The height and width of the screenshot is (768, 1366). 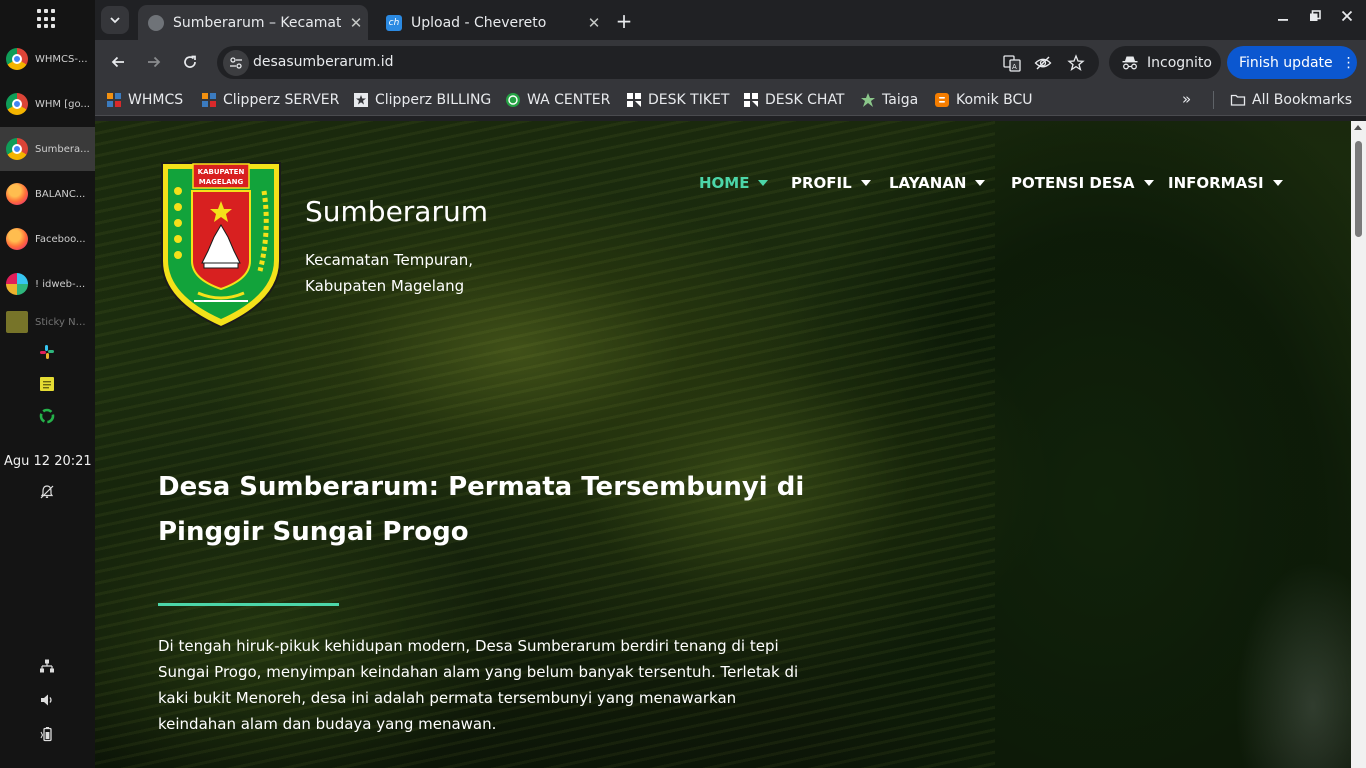 I want to click on tab-search-button, so click(x=115, y=20).